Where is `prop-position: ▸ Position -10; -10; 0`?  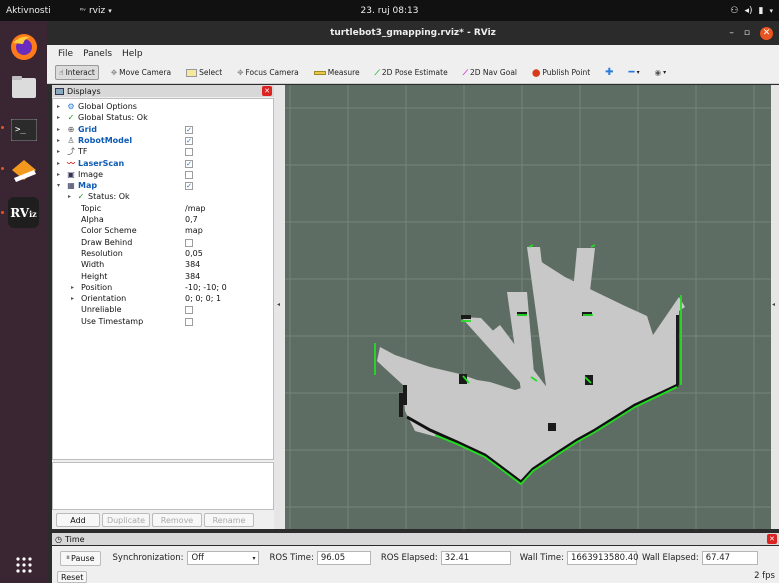
prop-position: ▸ Position -10; -10; 0 is located at coordinates (163, 287).